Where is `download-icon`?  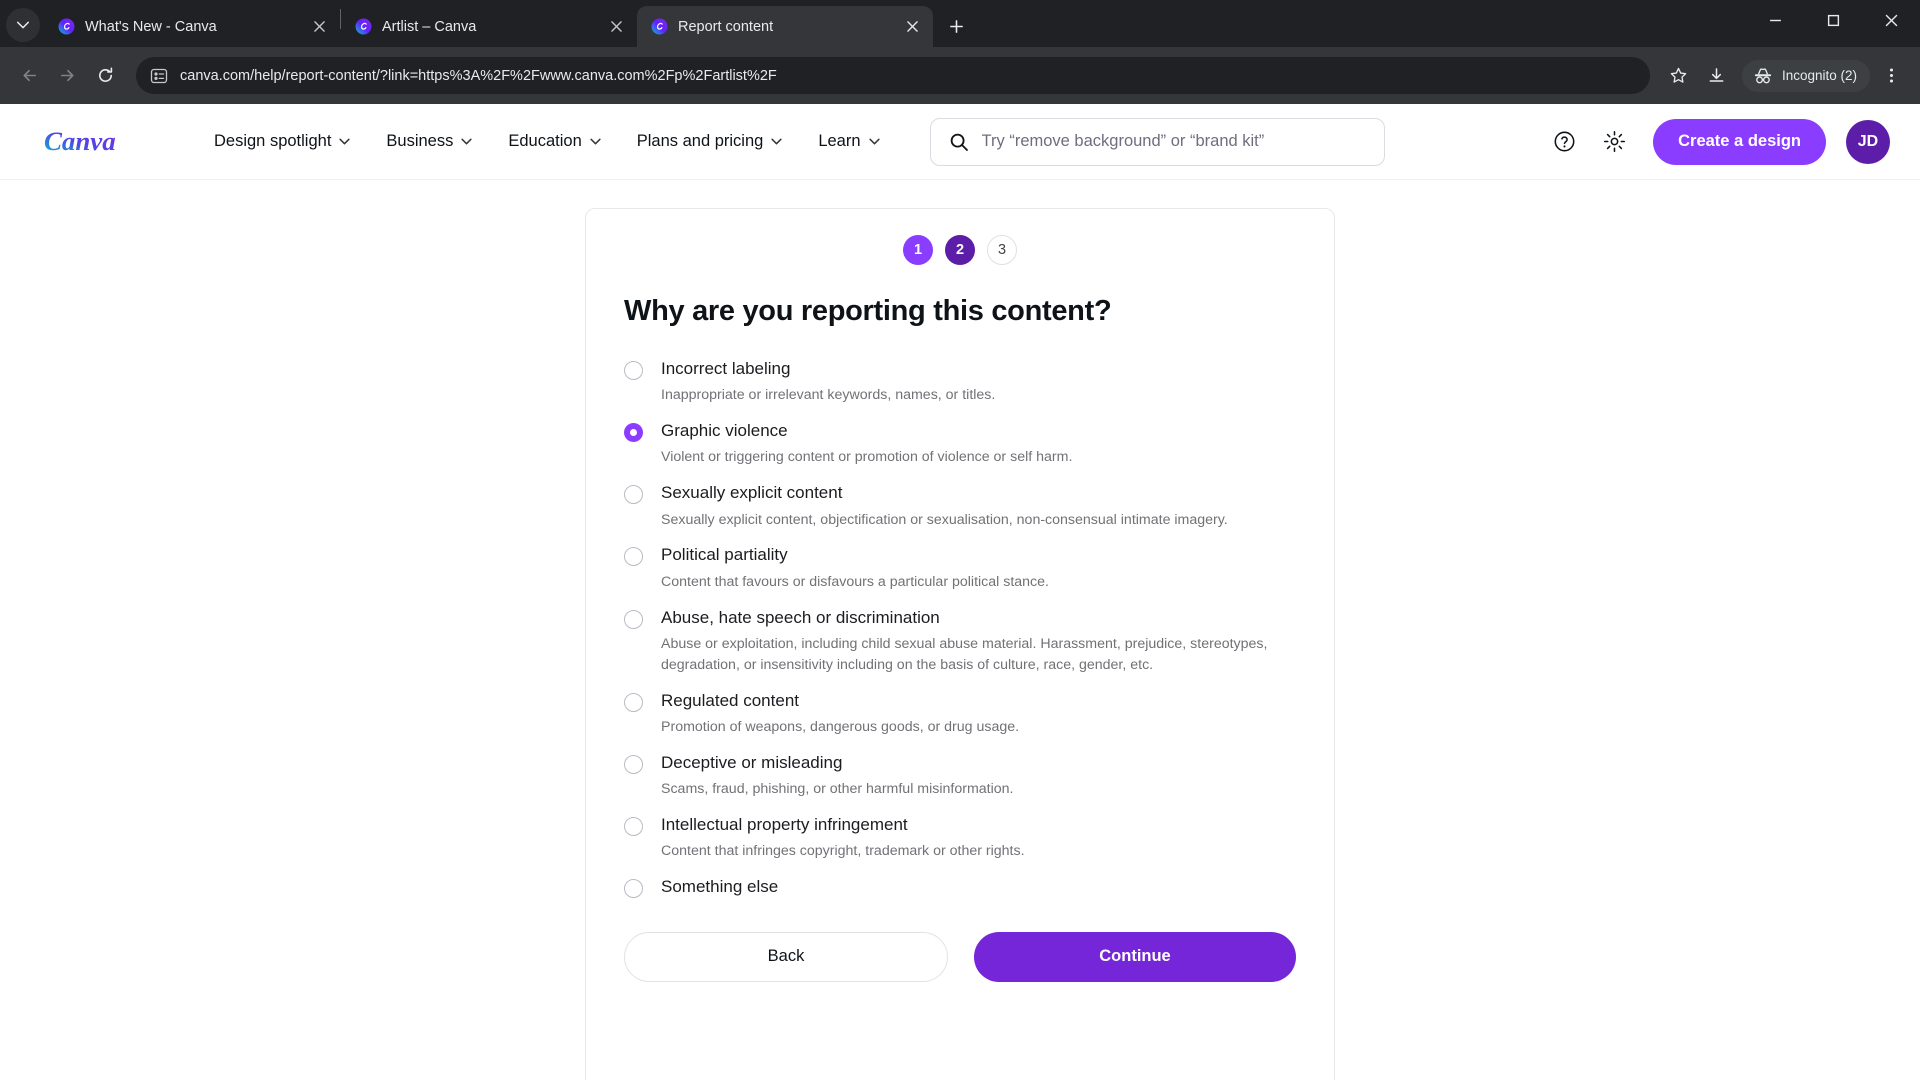
download-icon is located at coordinates (1717, 75).